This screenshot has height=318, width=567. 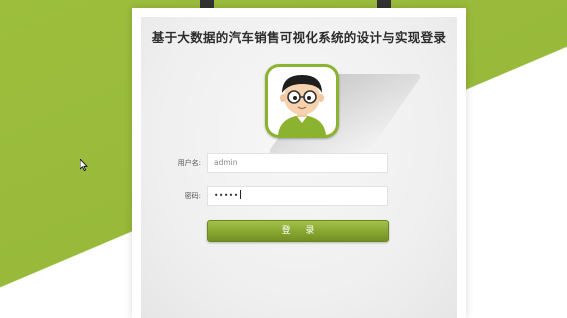 I want to click on avatar, so click(x=344, y=109).